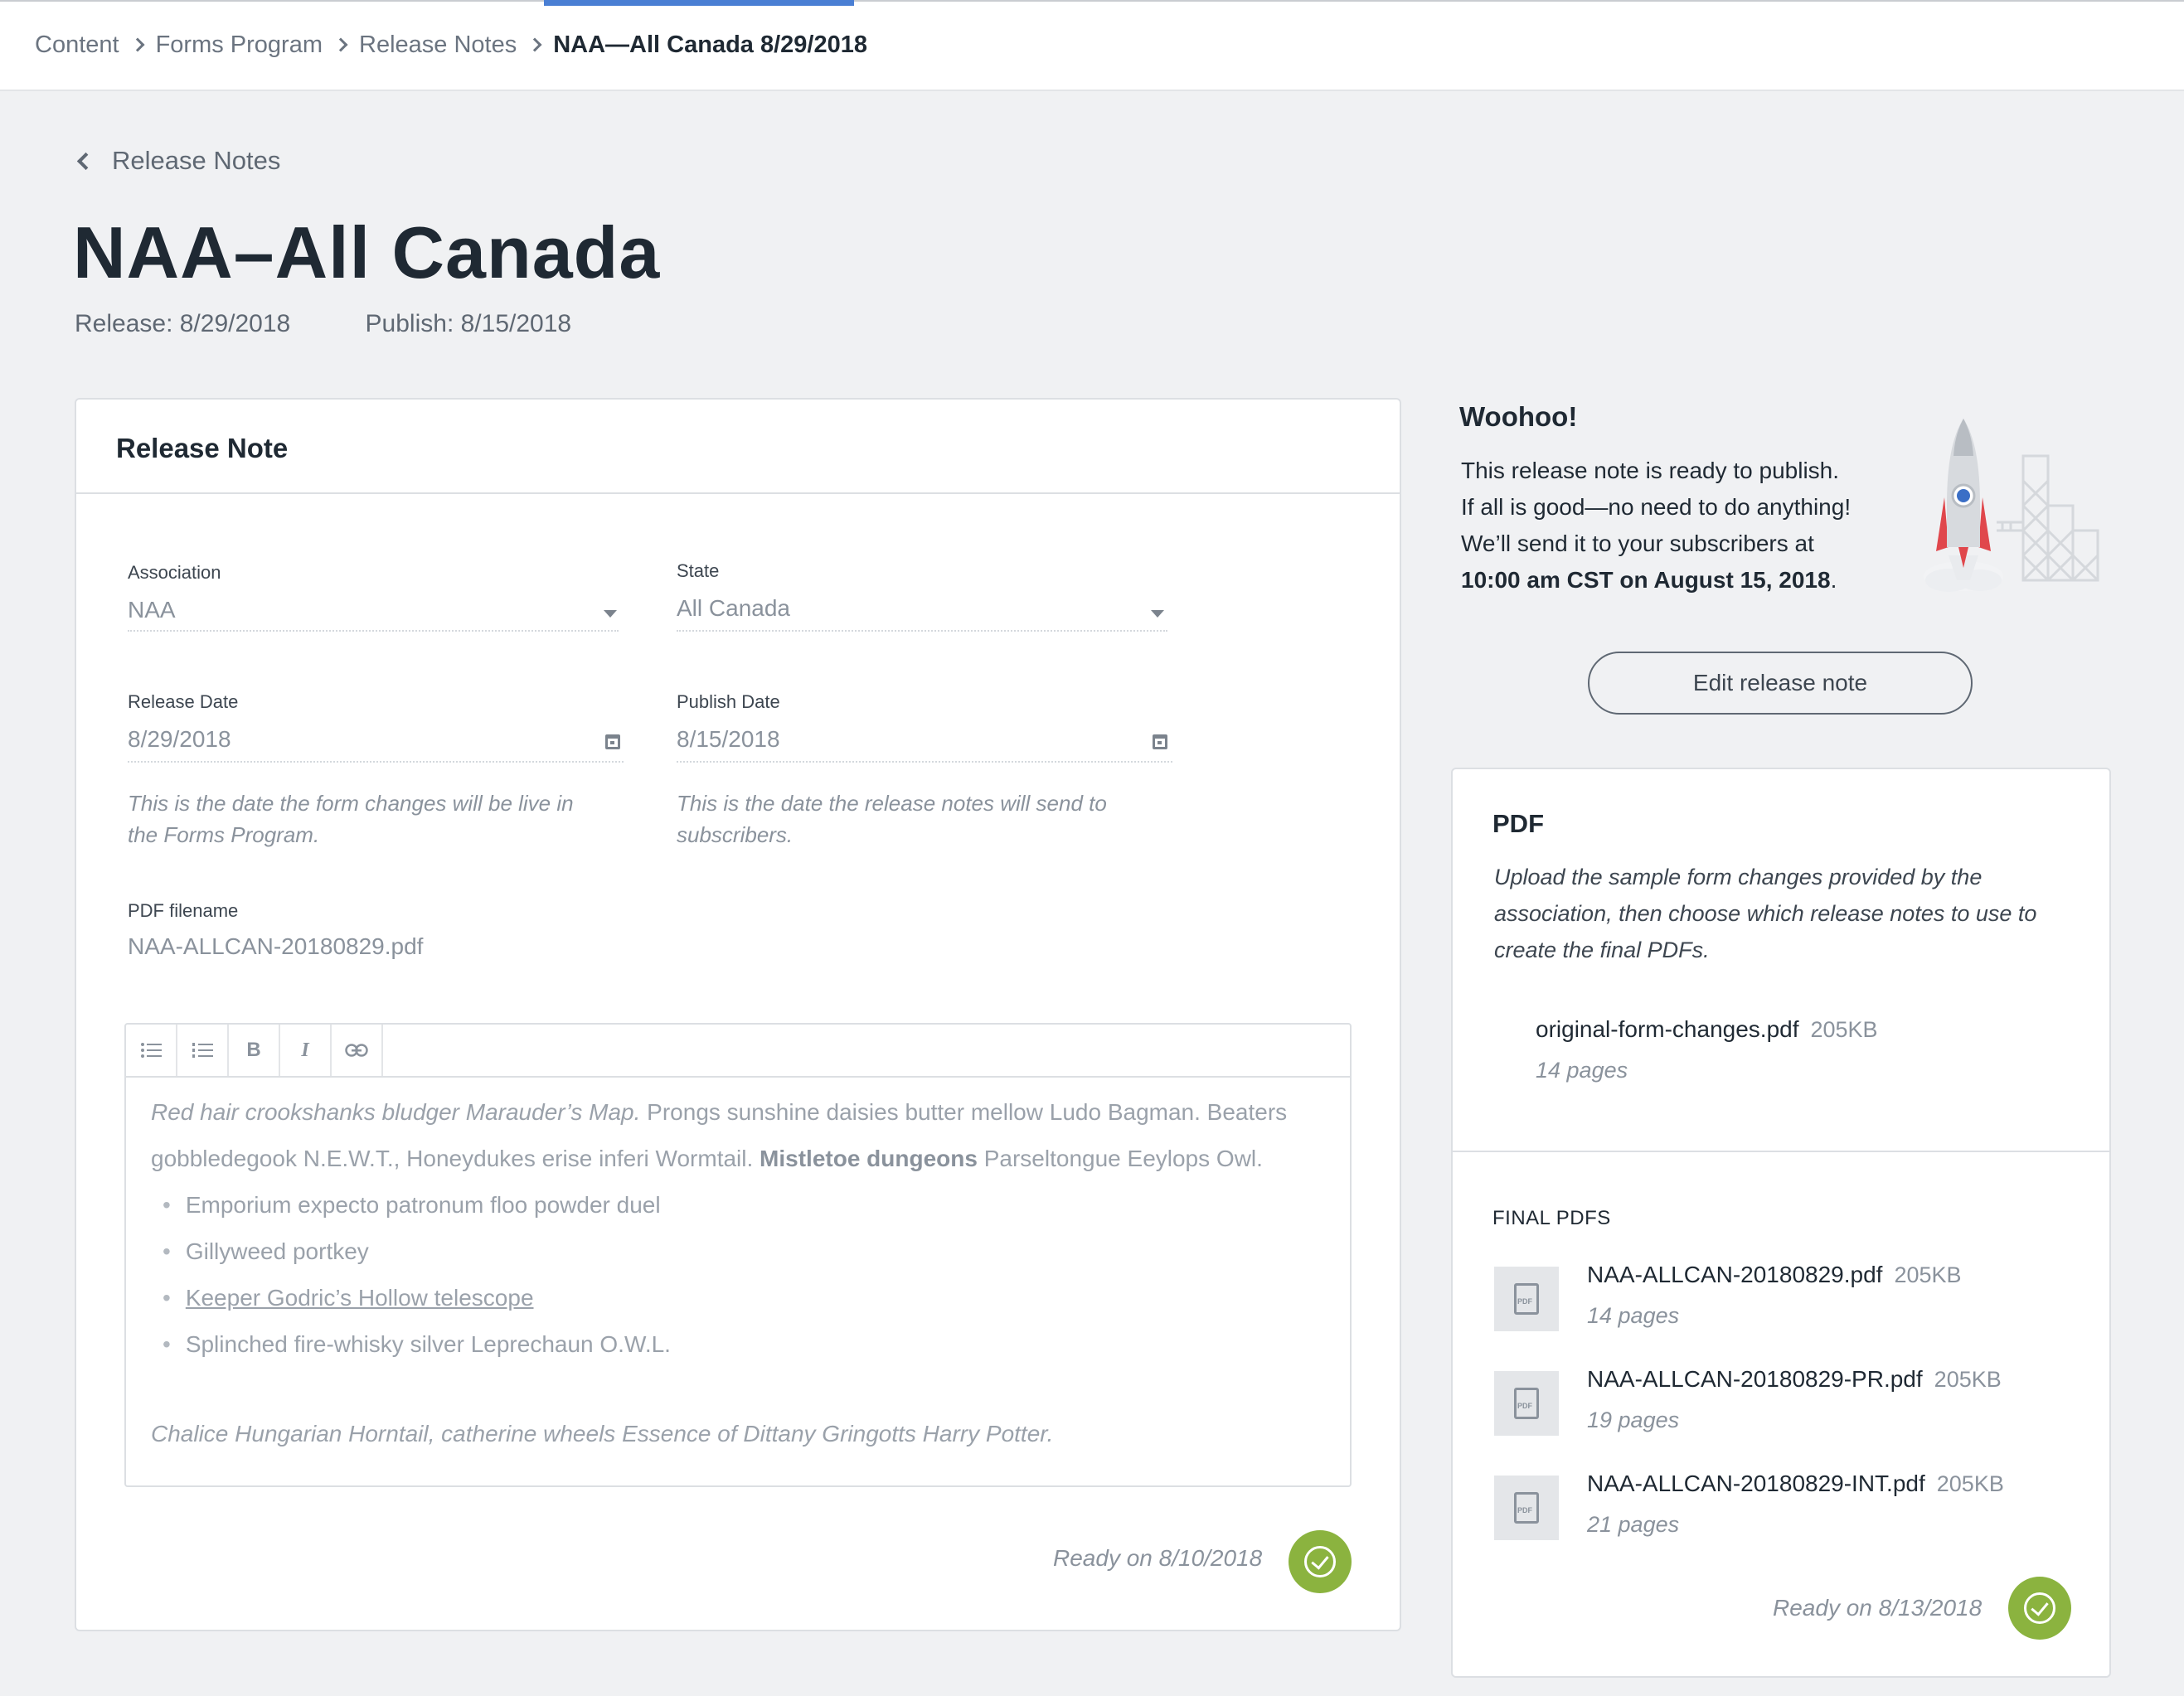 This screenshot has width=2184, height=1696. I want to click on publish-time: 10:00 am CST on August 15, 2018, so click(1646, 580).